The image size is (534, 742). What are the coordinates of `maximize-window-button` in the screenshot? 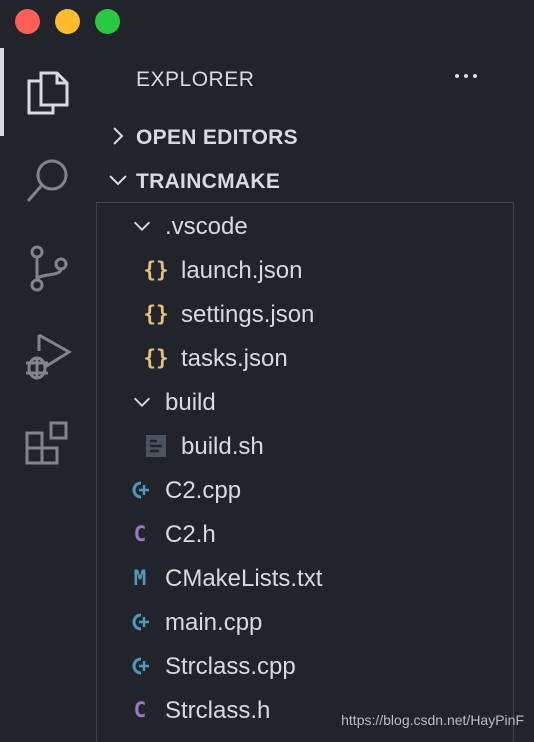 It's located at (107, 21).